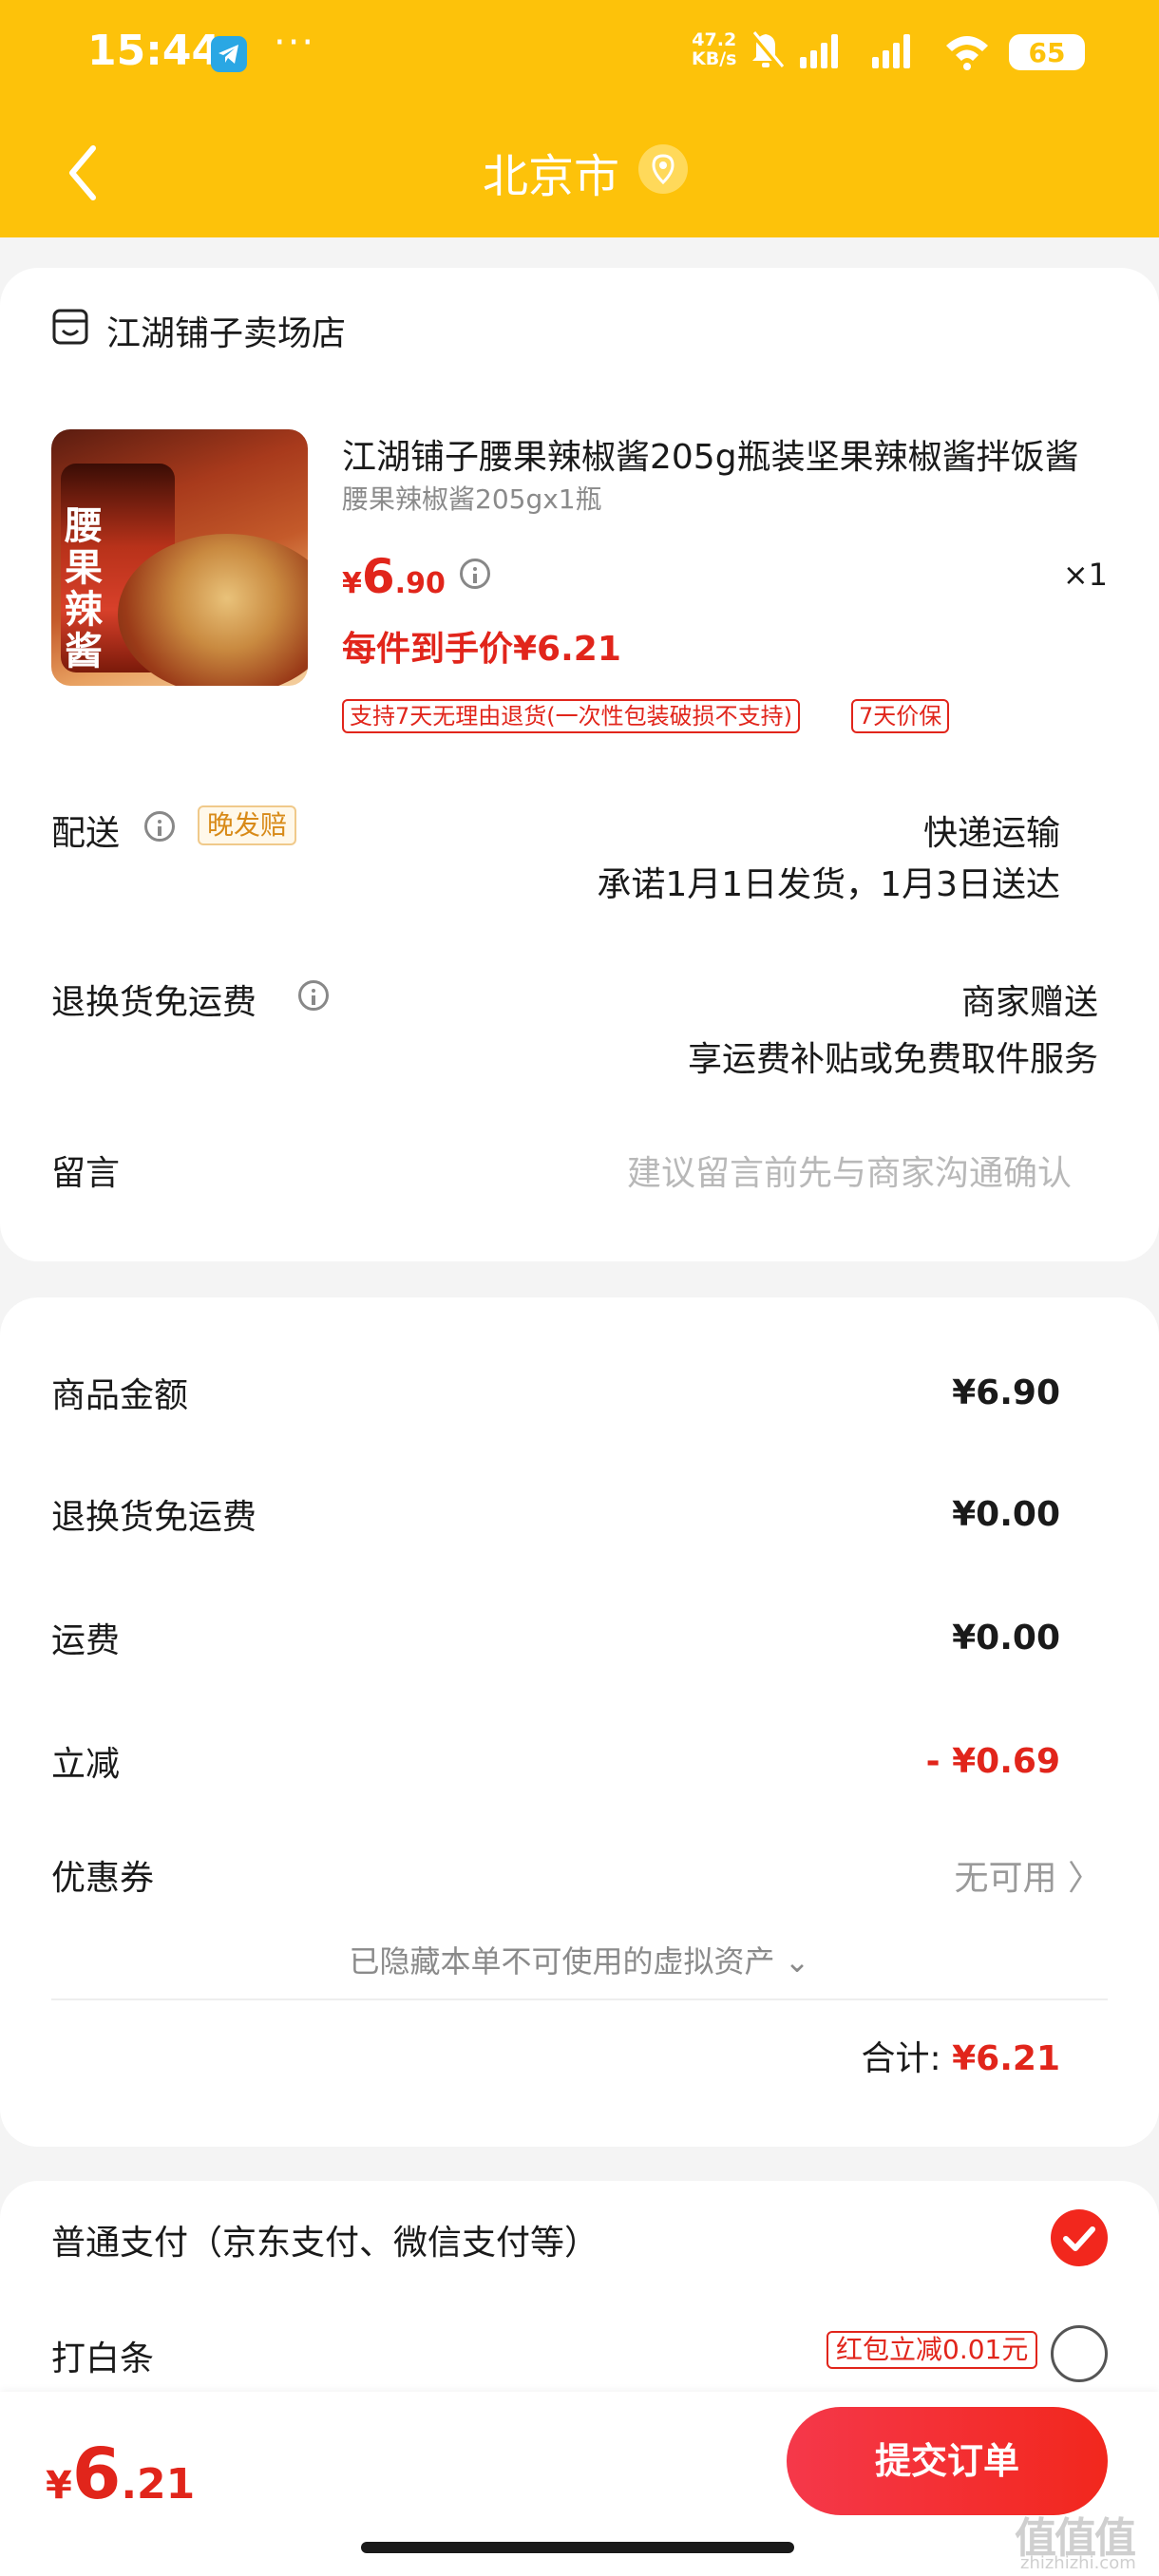  I want to click on baitiao-radio, so click(1079, 2353).